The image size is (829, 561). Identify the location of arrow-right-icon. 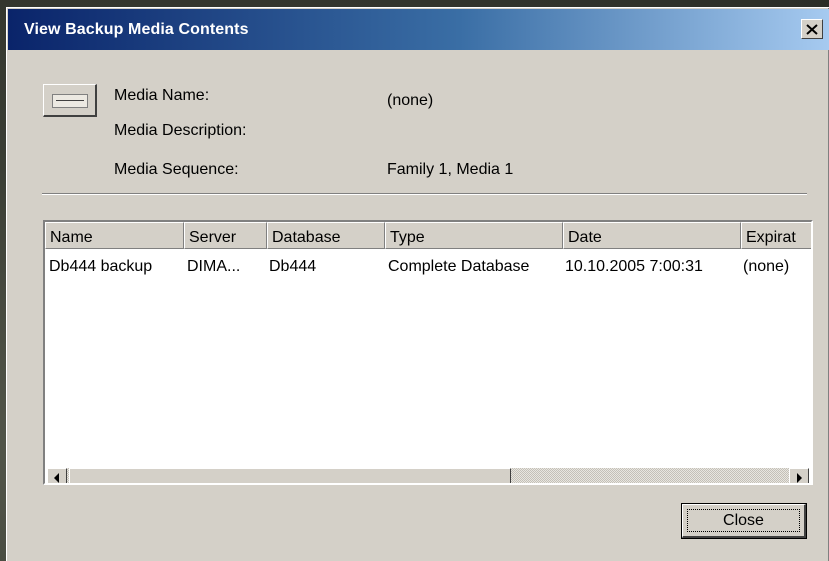
(799, 478).